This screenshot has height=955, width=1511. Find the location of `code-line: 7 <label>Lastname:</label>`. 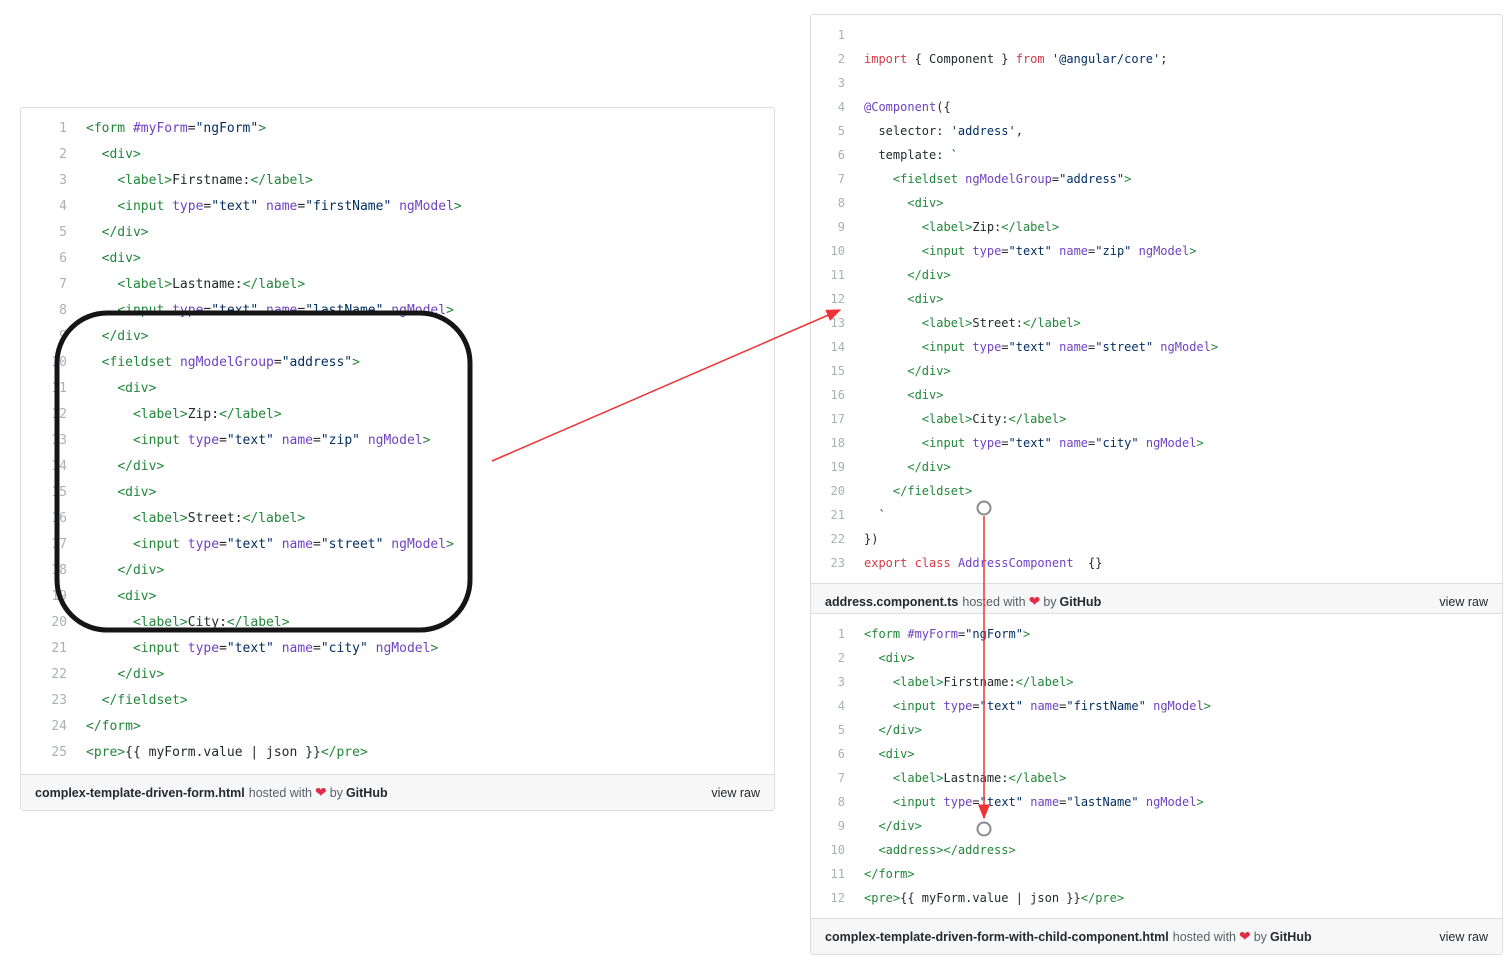

code-line: 7 <label>Lastname:</label> is located at coordinates (1156, 778).